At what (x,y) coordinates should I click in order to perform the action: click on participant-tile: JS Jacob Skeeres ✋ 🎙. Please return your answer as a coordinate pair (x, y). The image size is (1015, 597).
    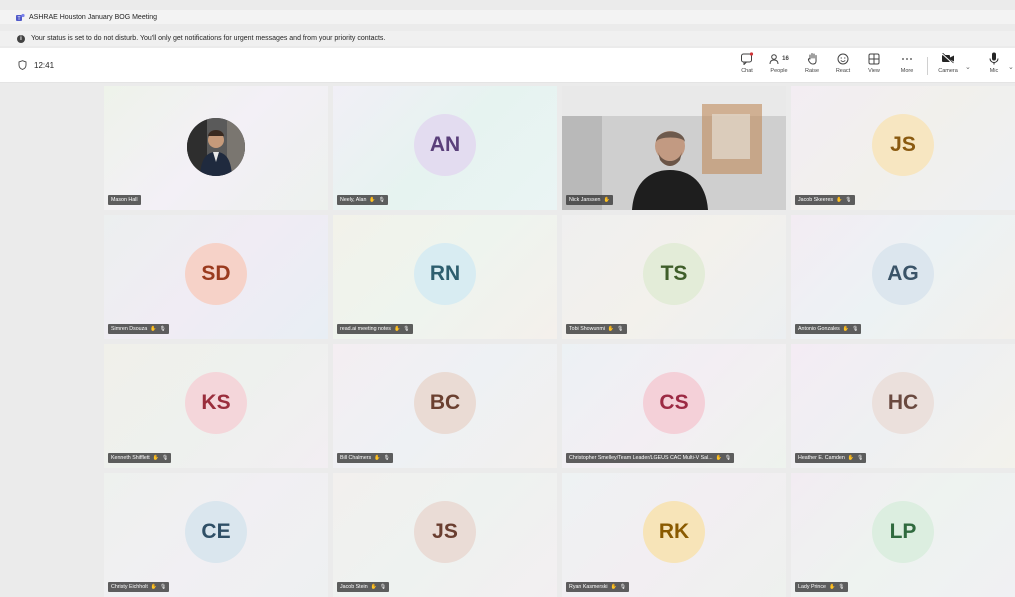
    Looking at the image, I should click on (903, 148).